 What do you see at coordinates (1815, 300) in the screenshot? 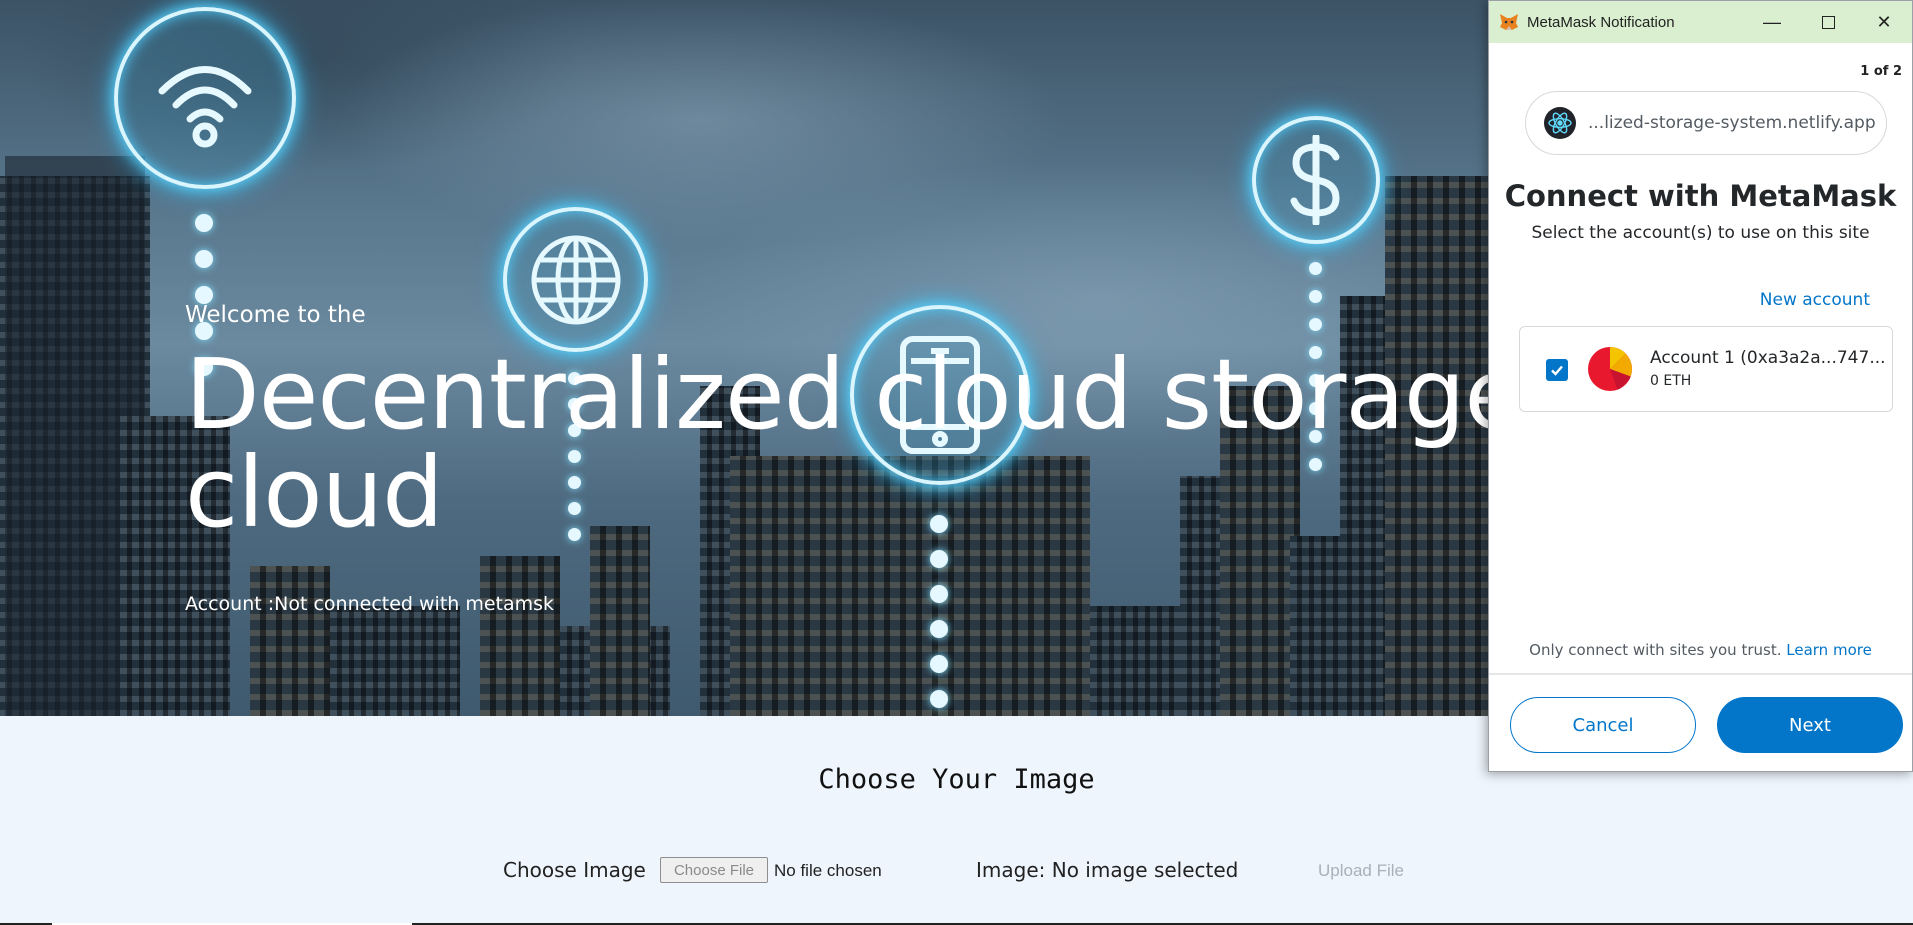
I see `new-account-link: New account` at bounding box center [1815, 300].